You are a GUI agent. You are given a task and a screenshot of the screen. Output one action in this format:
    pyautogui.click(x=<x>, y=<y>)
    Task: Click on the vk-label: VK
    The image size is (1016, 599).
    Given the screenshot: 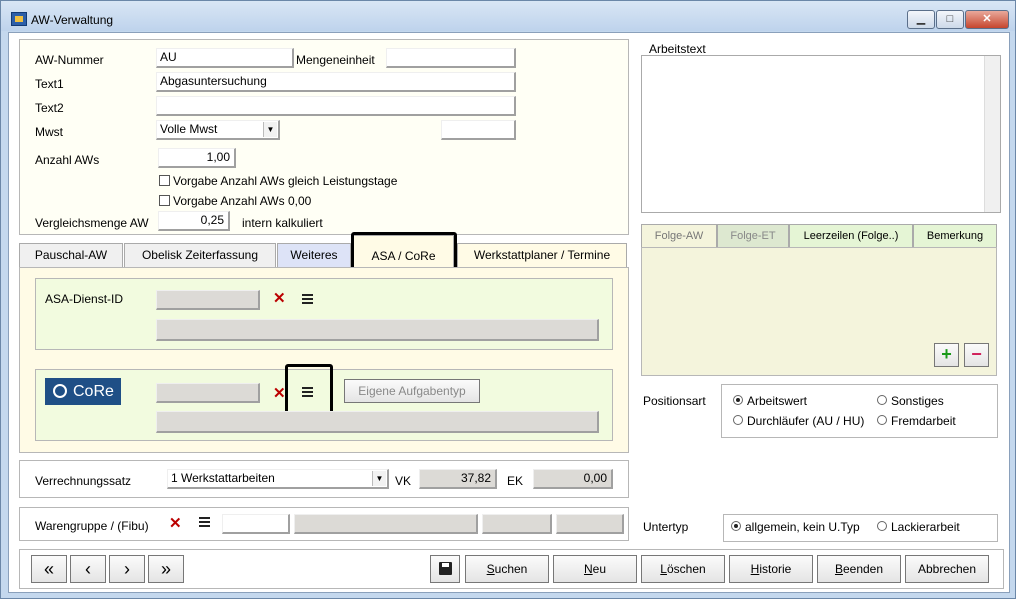 What is the action you would take?
    pyautogui.click(x=403, y=481)
    